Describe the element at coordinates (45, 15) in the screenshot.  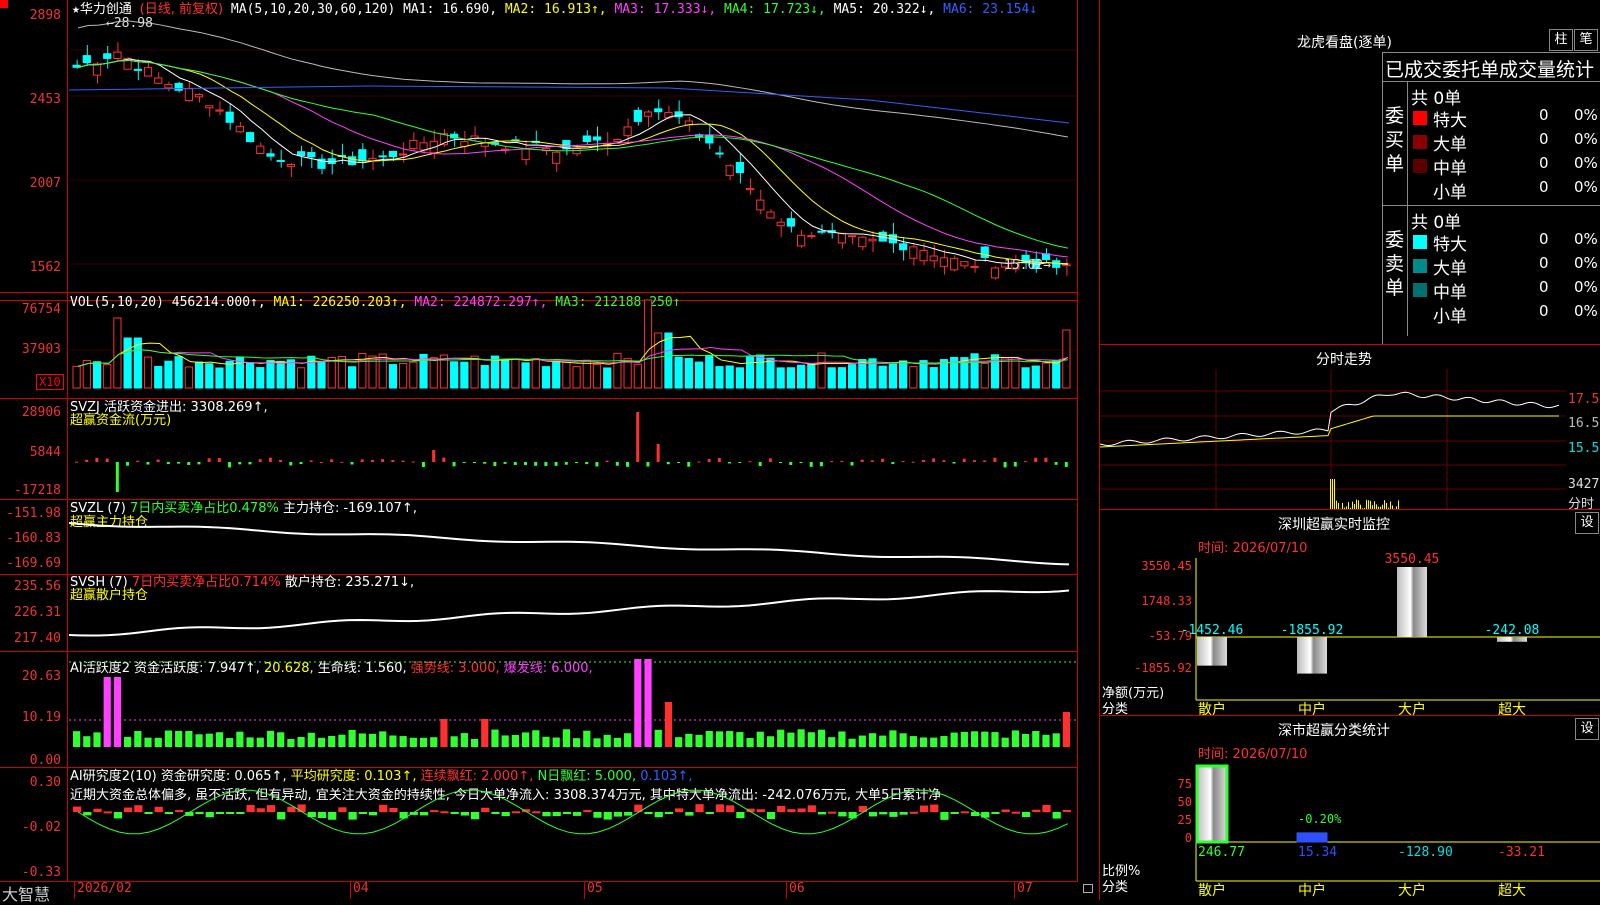
I see `ytick: 2898` at that location.